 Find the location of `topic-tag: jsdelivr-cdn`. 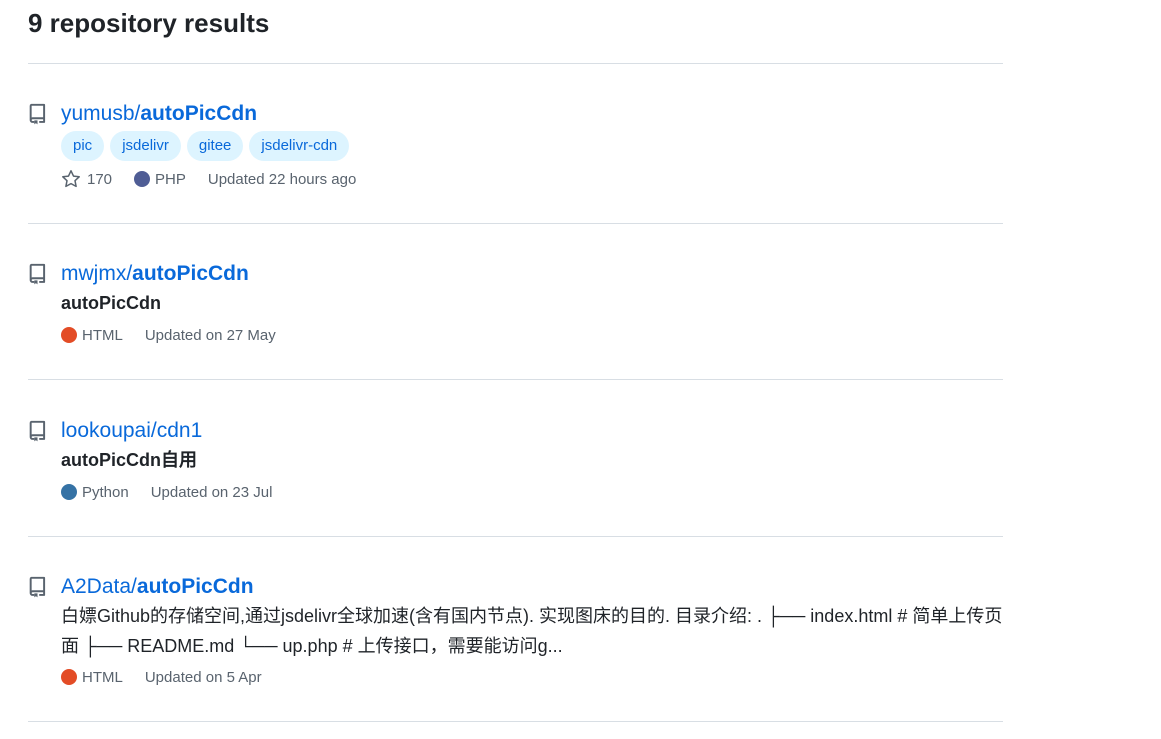

topic-tag: jsdelivr-cdn is located at coordinates (299, 146).